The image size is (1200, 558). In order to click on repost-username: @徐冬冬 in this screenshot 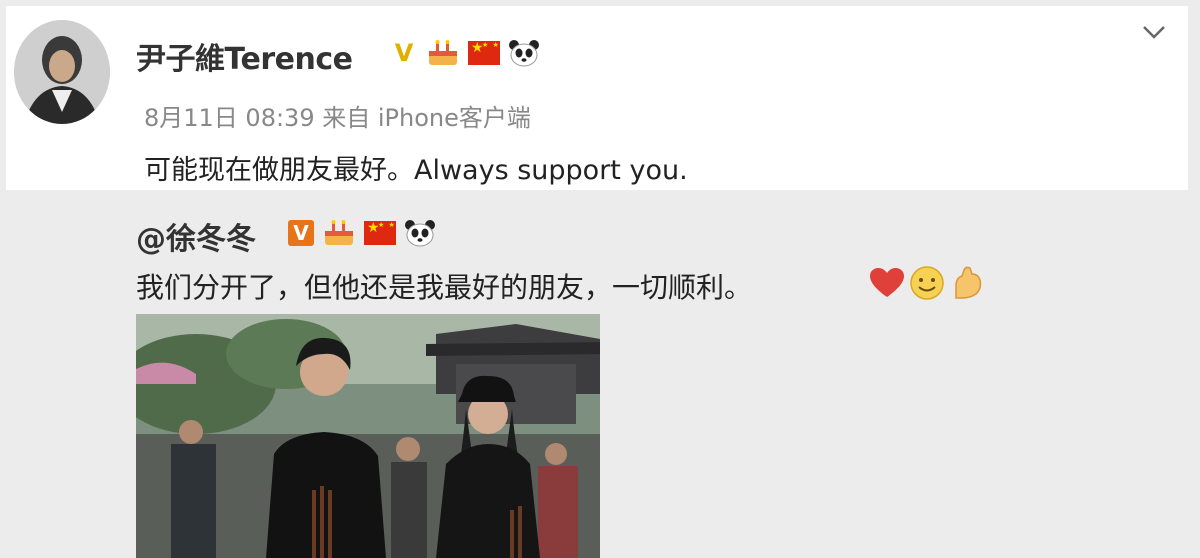, I will do `click(196, 236)`.